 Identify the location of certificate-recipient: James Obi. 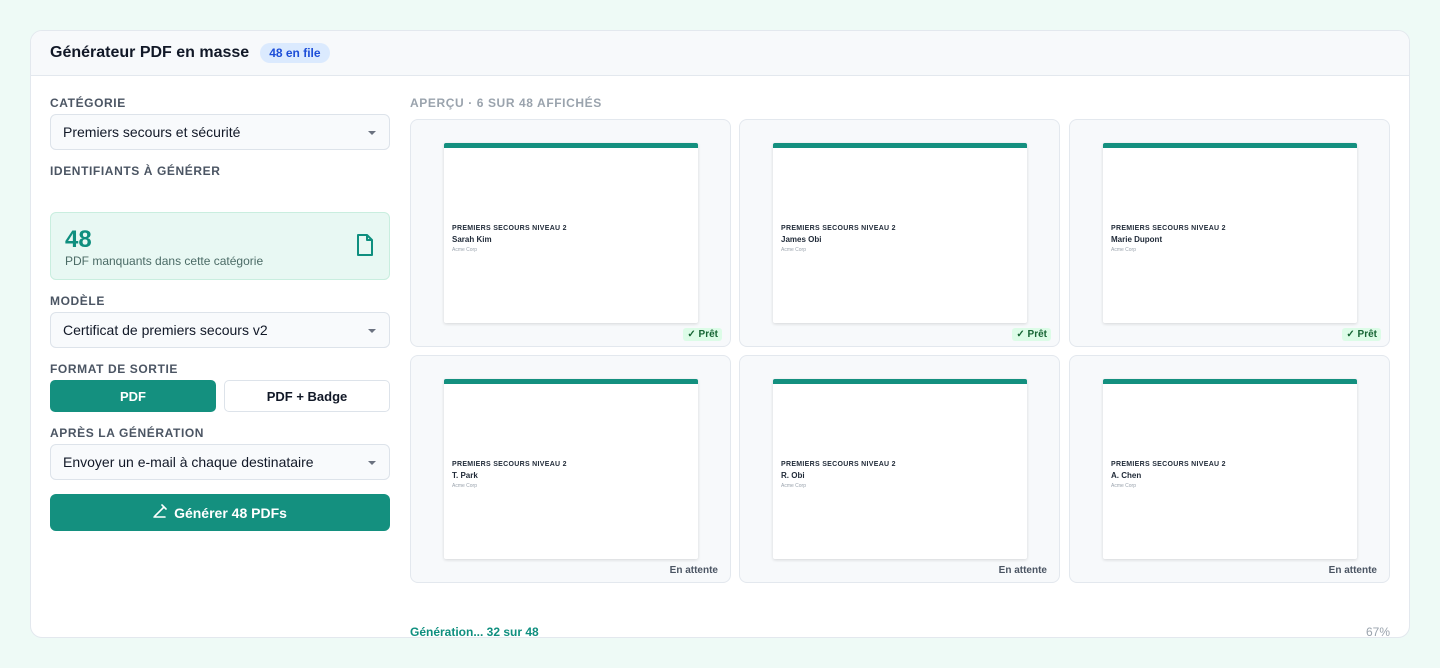
(801, 239).